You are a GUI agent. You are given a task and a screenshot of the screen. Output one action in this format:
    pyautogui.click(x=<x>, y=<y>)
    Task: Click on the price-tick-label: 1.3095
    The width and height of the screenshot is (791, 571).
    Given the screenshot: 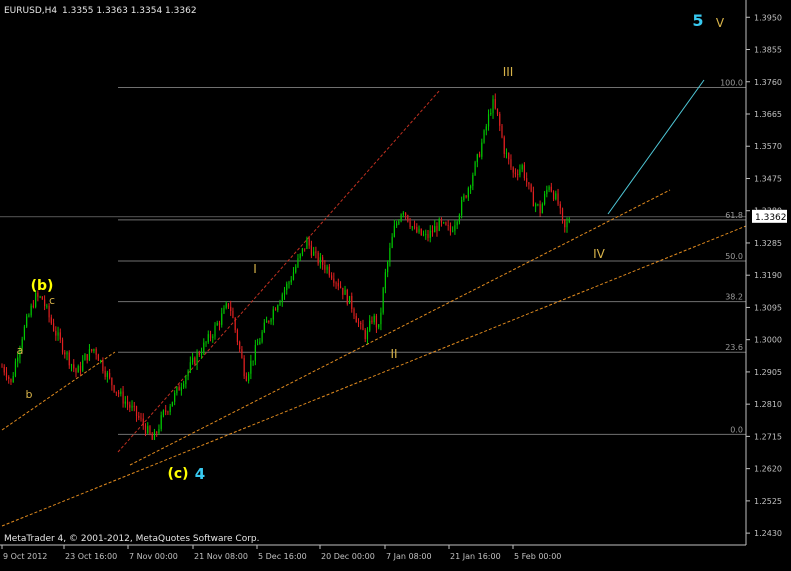 What is the action you would take?
    pyautogui.click(x=768, y=307)
    